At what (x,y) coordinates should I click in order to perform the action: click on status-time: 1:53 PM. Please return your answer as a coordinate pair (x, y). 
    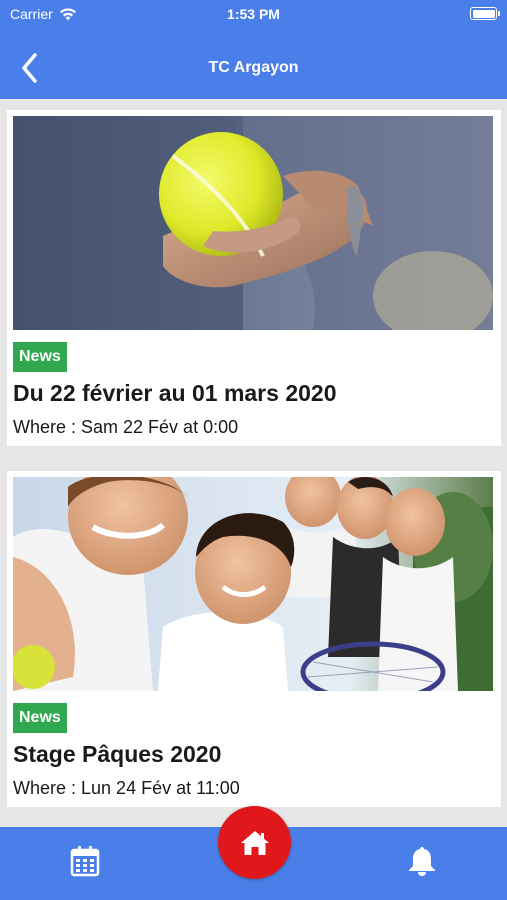
    Looking at the image, I should click on (253, 14).